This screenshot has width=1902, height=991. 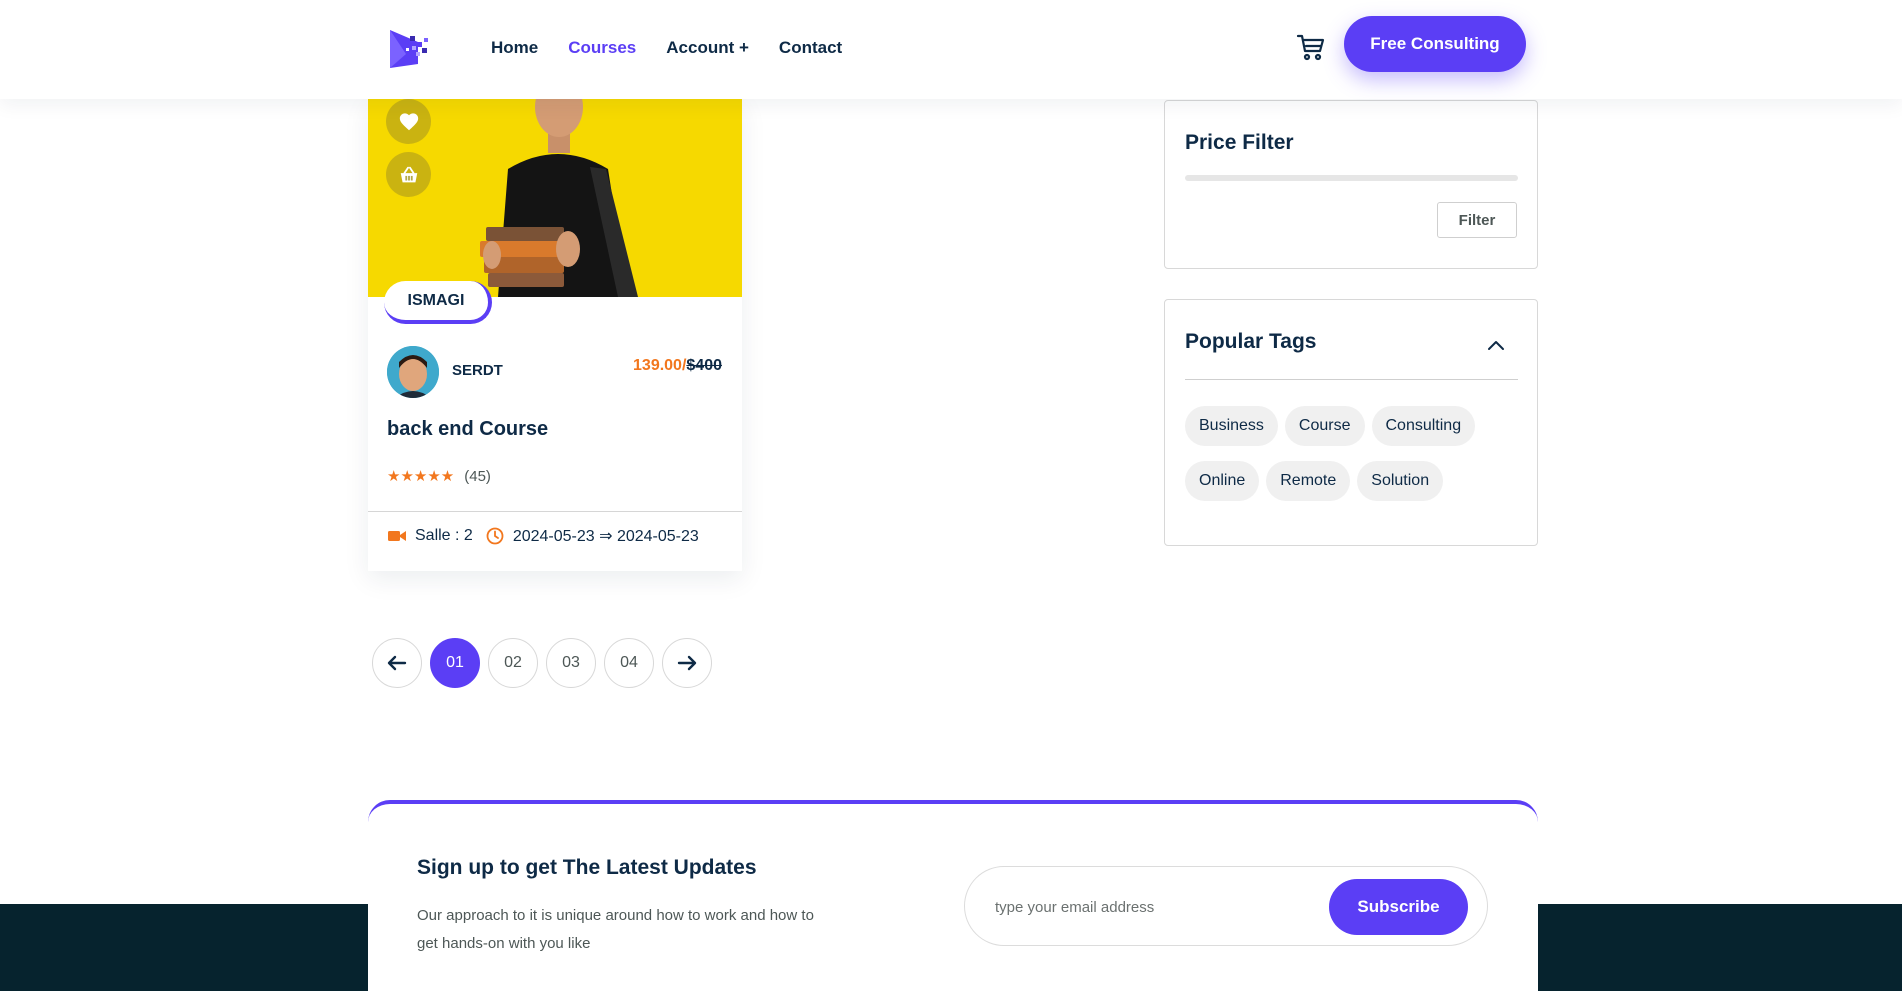 What do you see at coordinates (1155, 907) in the screenshot?
I see `email-input` at bounding box center [1155, 907].